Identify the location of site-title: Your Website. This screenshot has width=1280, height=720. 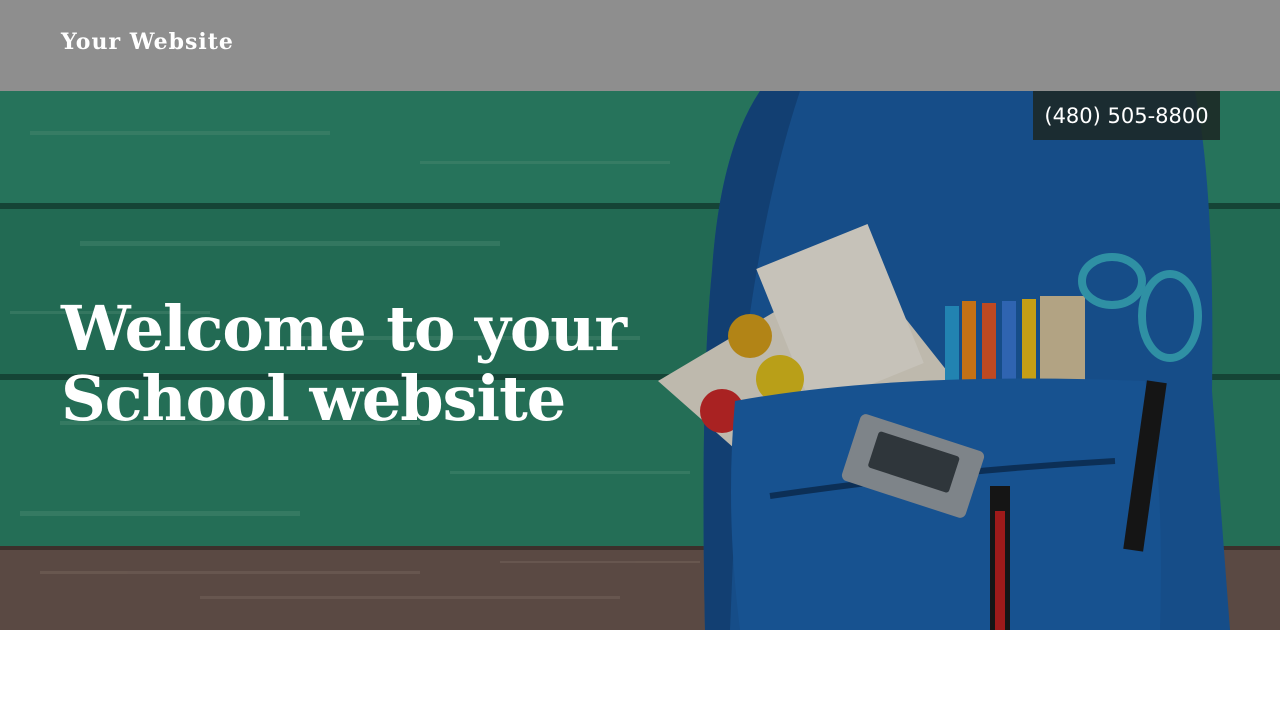
(147, 42).